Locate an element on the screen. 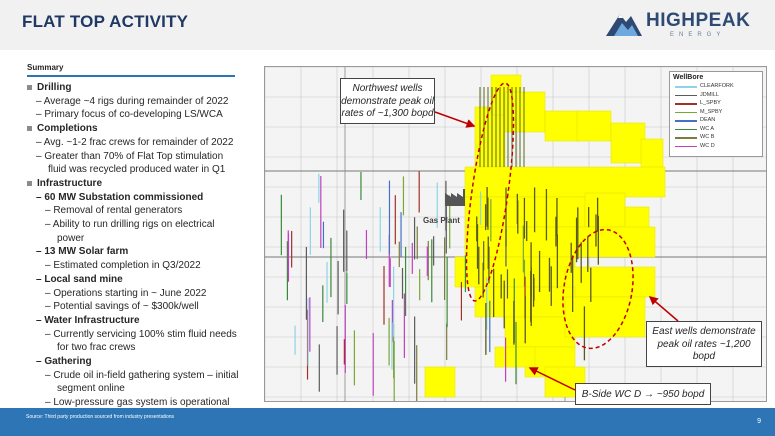  callout-bside-wcd: B-Side WC D → ~950 bopd is located at coordinates (643, 394).